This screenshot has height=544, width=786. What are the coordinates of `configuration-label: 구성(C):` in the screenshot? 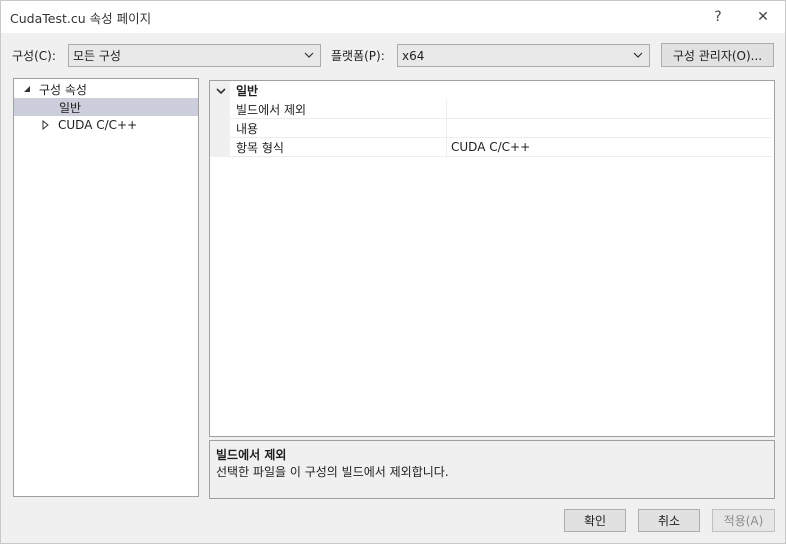 It's located at (34, 56).